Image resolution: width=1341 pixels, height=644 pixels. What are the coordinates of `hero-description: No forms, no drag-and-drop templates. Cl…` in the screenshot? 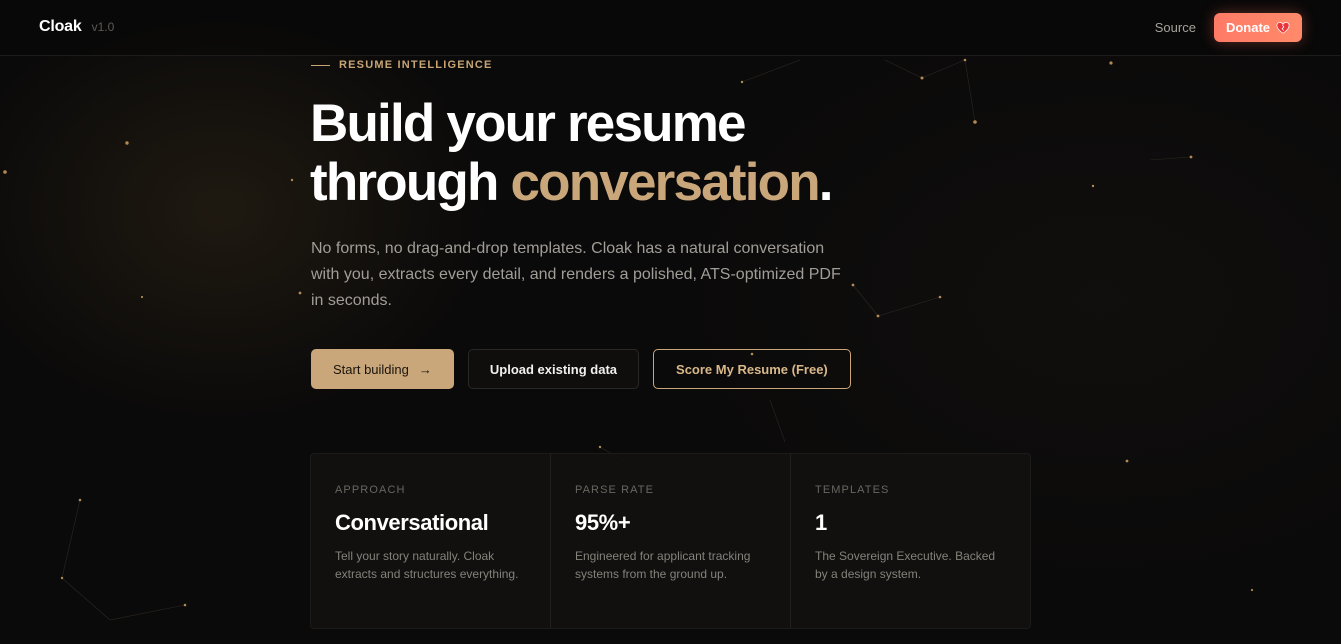 It's located at (576, 274).